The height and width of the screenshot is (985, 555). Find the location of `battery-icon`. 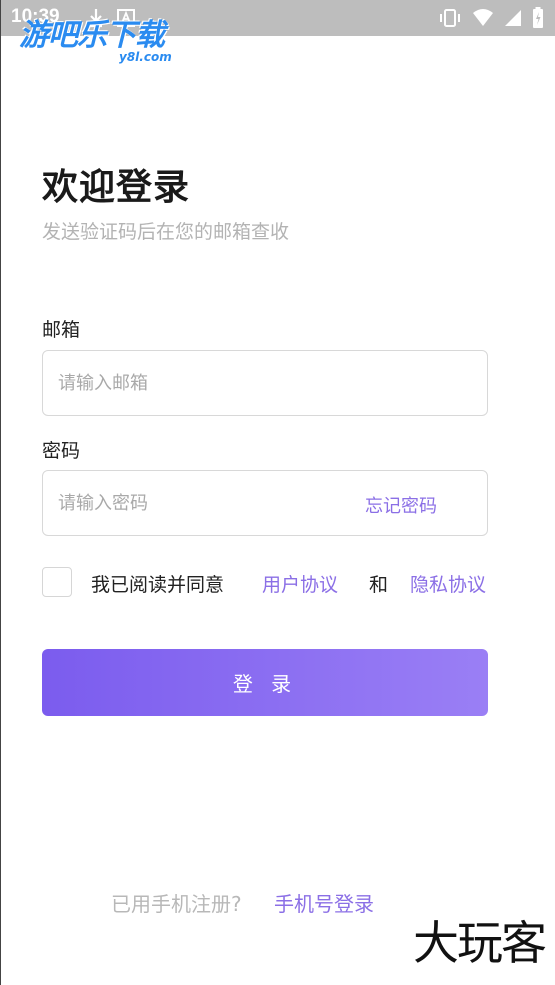

battery-icon is located at coordinates (538, 17).